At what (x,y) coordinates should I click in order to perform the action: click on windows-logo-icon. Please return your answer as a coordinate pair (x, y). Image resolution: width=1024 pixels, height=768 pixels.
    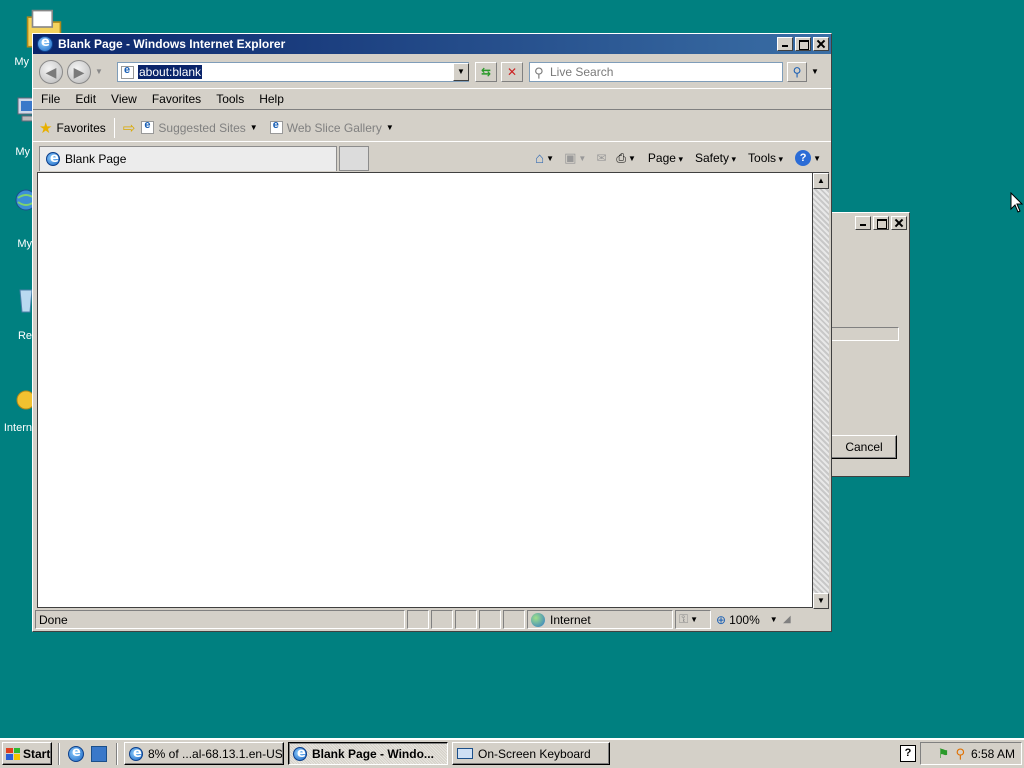
    Looking at the image, I should click on (13, 753).